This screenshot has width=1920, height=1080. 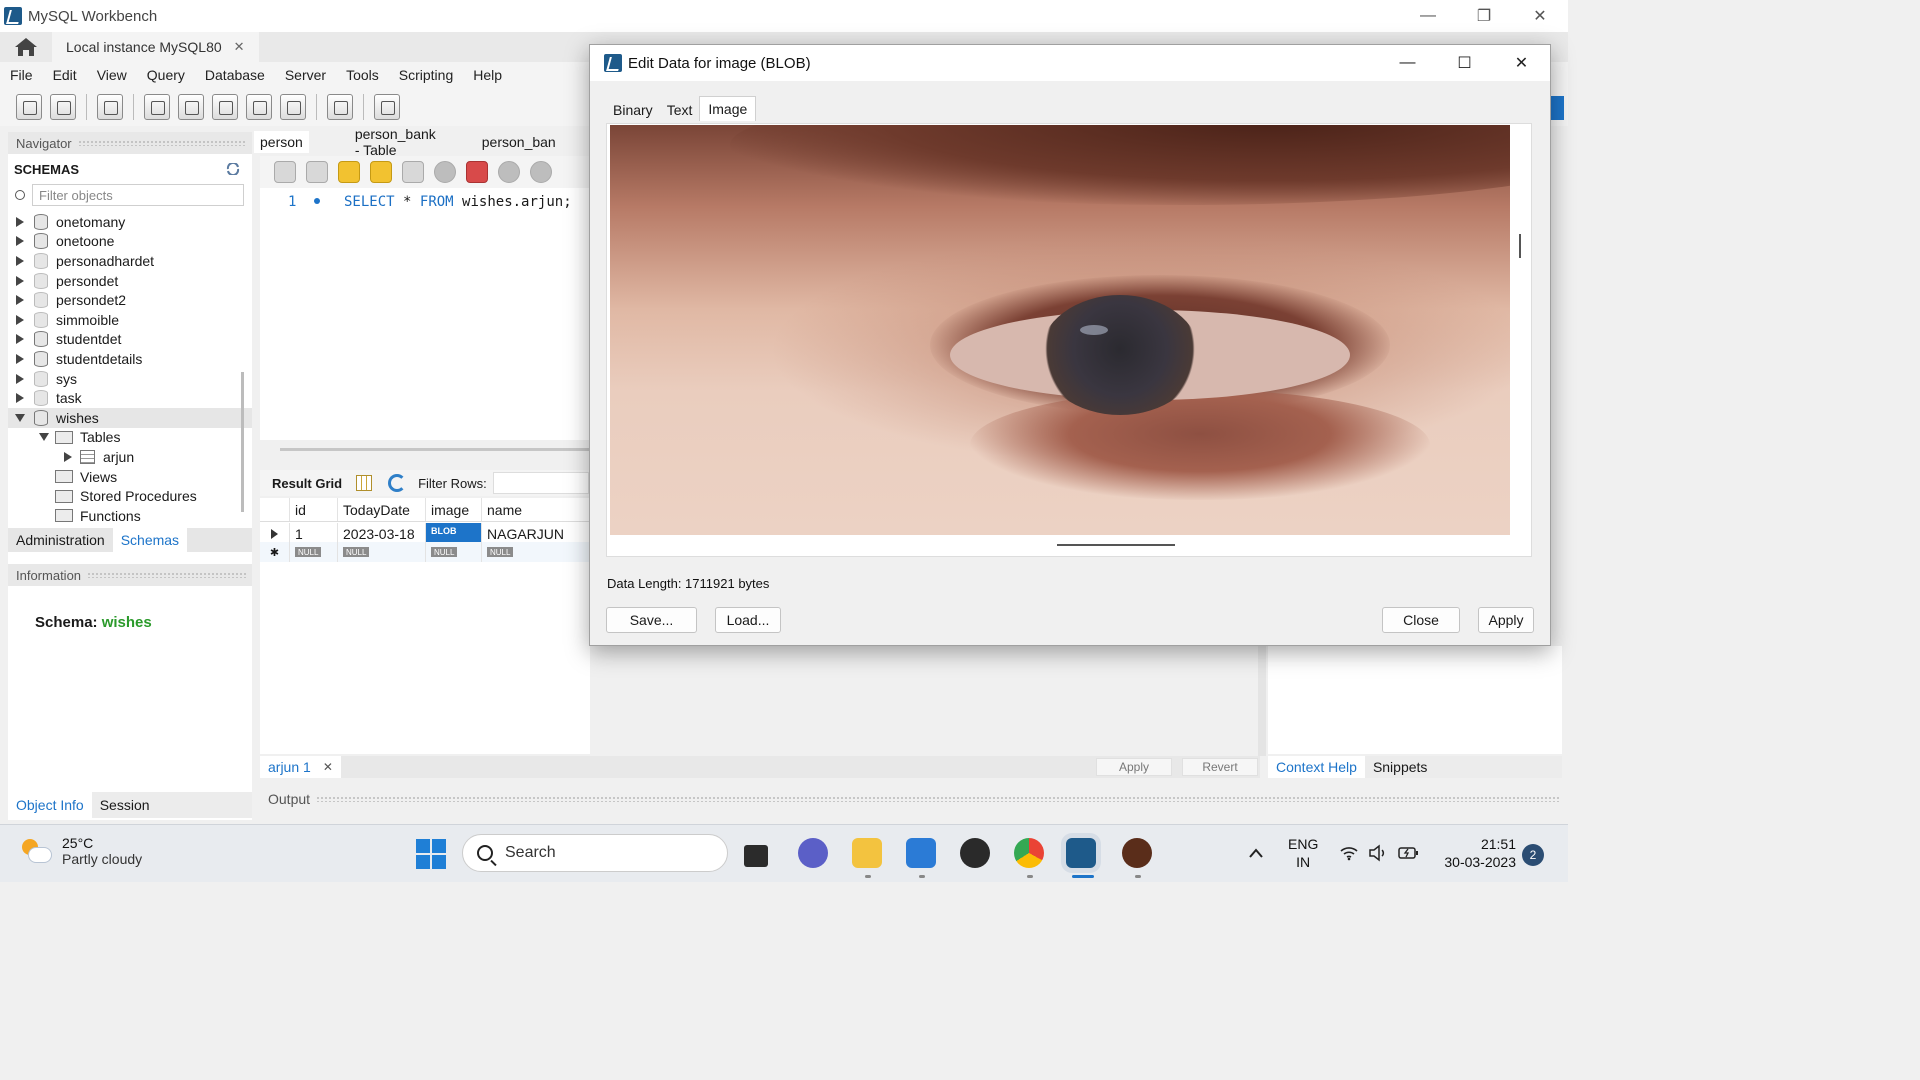 What do you see at coordinates (130, 261) in the screenshot?
I see `tree-item-personadhardet: personadhardet` at bounding box center [130, 261].